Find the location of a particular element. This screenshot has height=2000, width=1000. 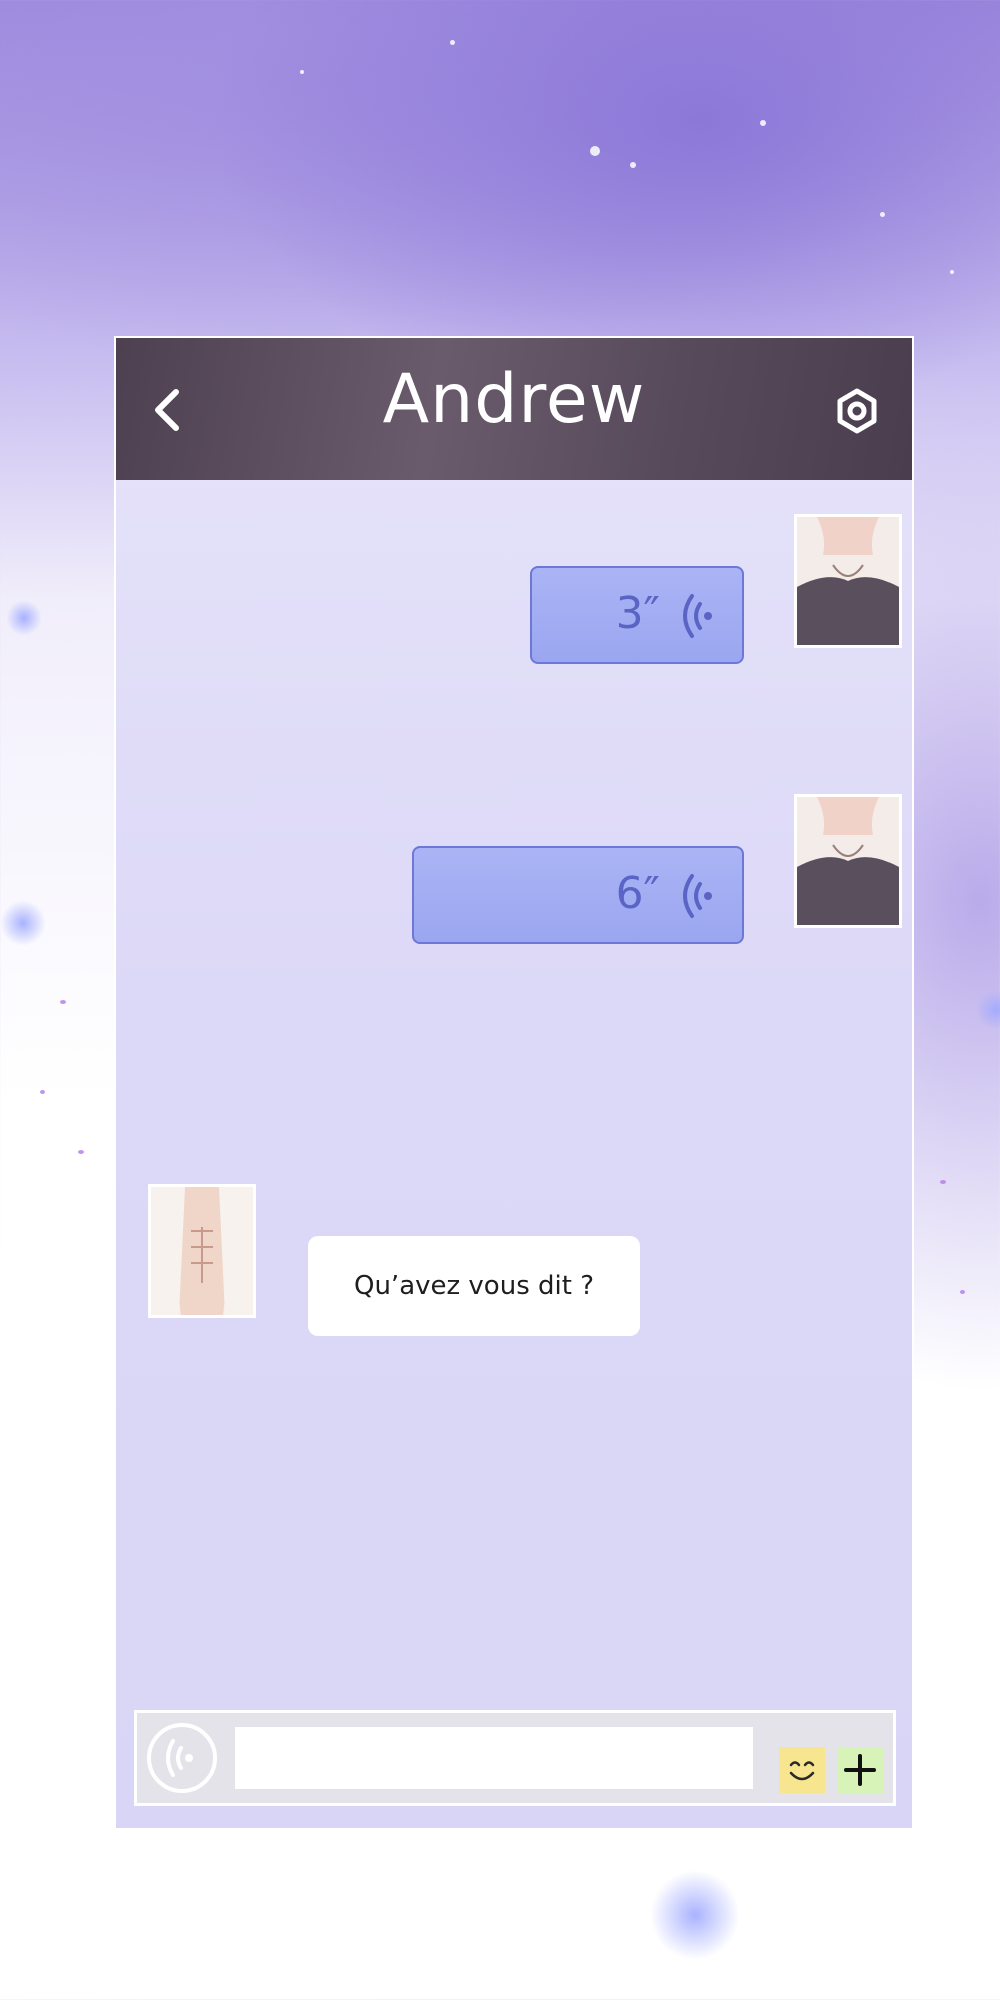

plus-icon is located at coordinates (860, 1770).